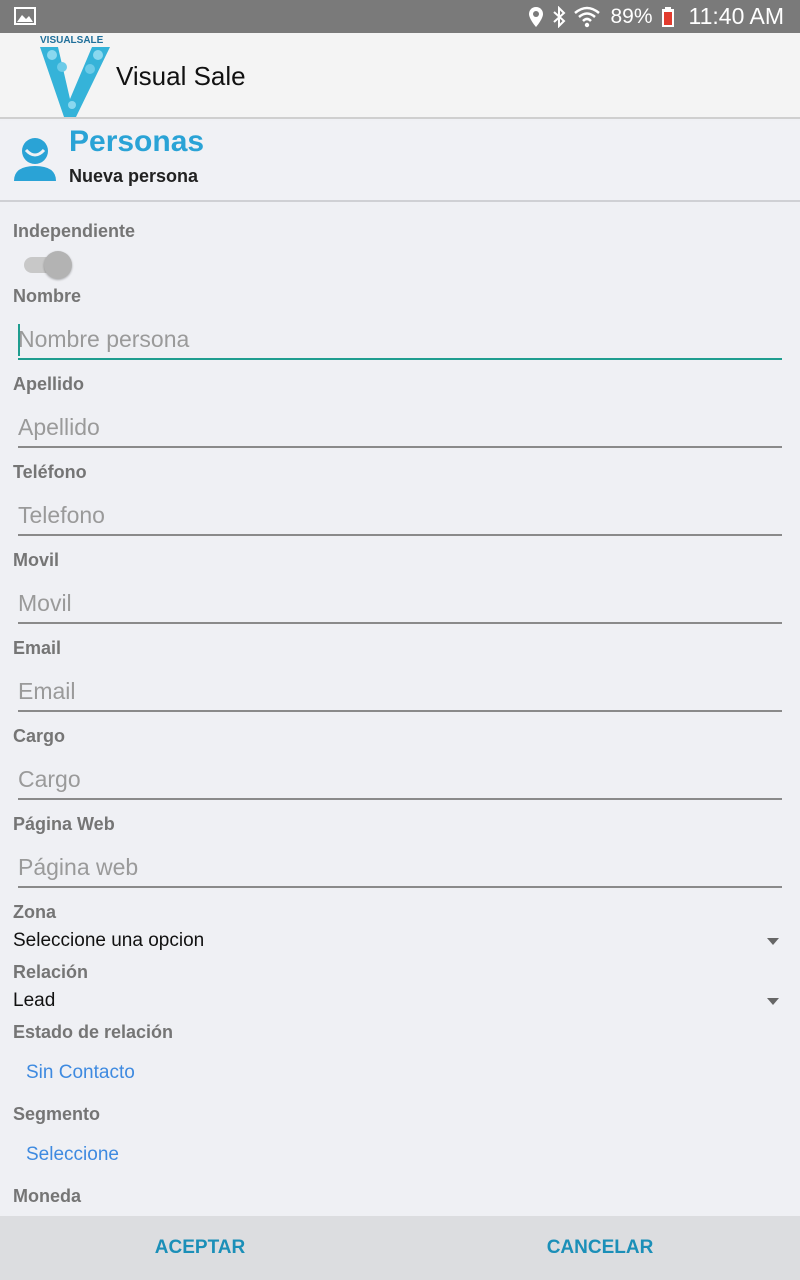 The height and width of the screenshot is (1280, 800). What do you see at coordinates (39, 736) in the screenshot?
I see `cargo-label: Cargo` at bounding box center [39, 736].